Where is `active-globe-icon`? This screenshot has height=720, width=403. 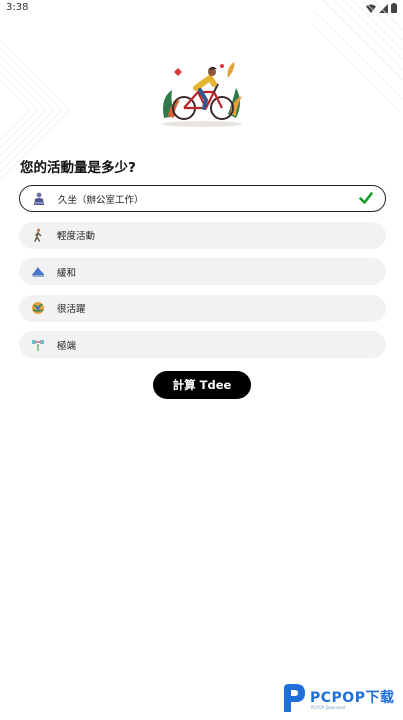 active-globe-icon is located at coordinates (38, 308).